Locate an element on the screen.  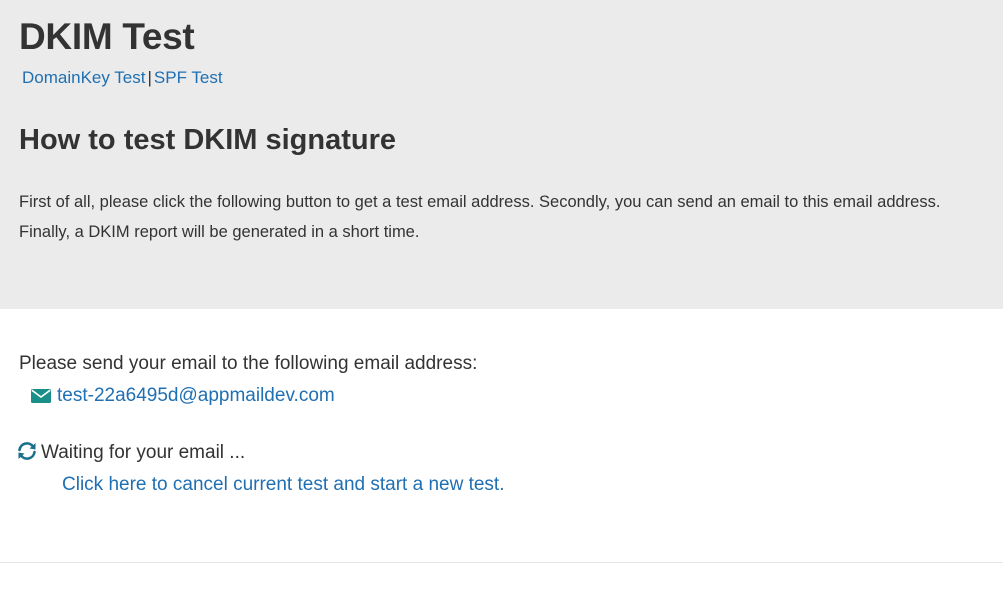
test-email-address-link: test-22a6495d@appmaildev.com is located at coordinates (196, 396).